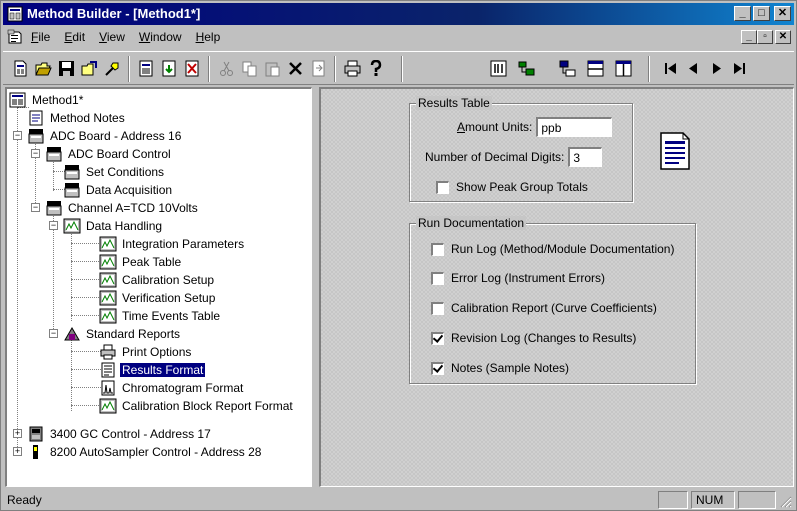 The width and height of the screenshot is (797, 511). I want to click on new-button, so click(20, 68).